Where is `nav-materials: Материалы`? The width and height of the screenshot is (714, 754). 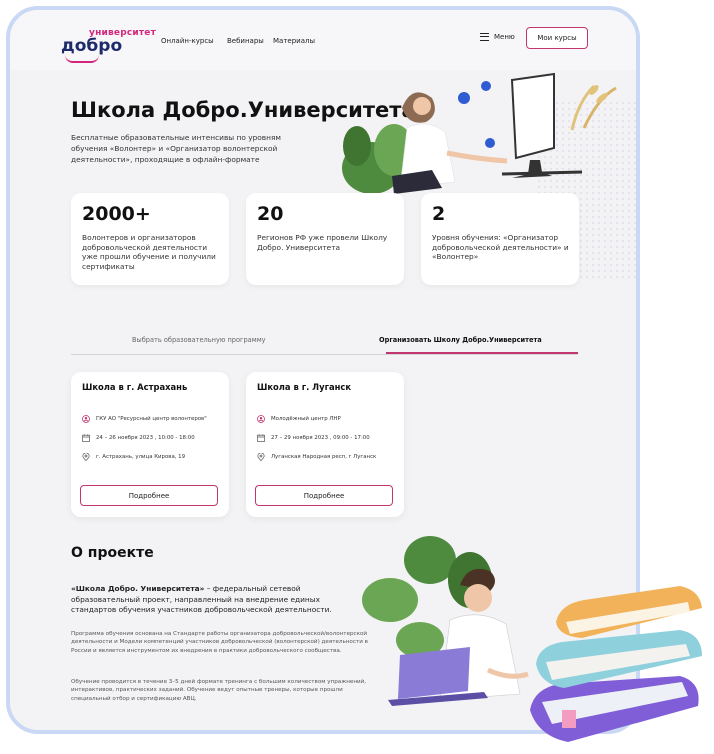 nav-materials: Материалы is located at coordinates (294, 41).